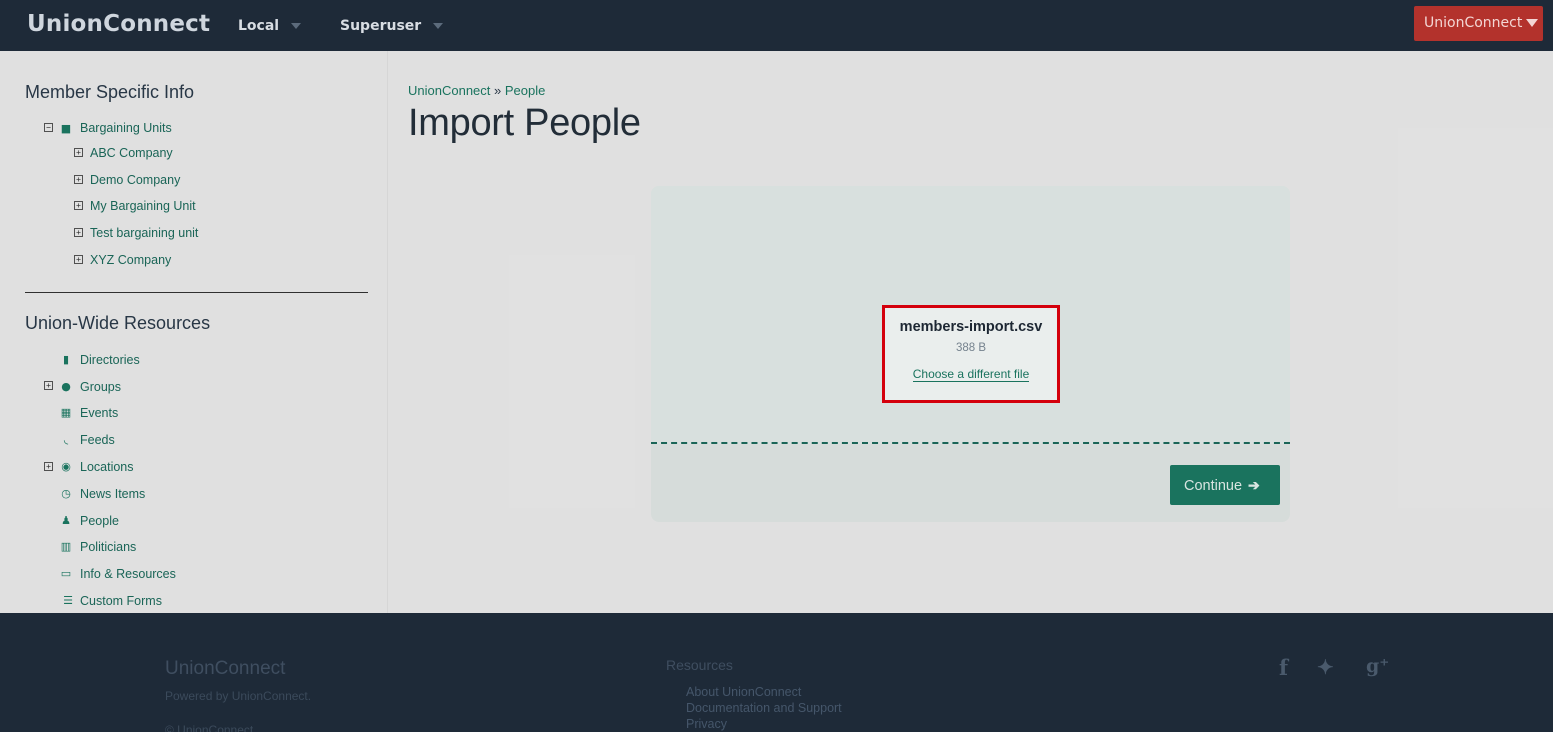  I want to click on clock-icon: ◷, so click(66, 493).